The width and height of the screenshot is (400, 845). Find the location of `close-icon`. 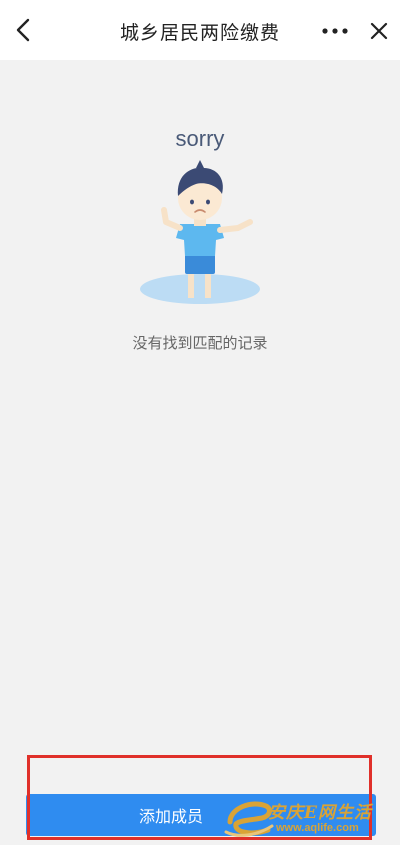

close-icon is located at coordinates (379, 31).